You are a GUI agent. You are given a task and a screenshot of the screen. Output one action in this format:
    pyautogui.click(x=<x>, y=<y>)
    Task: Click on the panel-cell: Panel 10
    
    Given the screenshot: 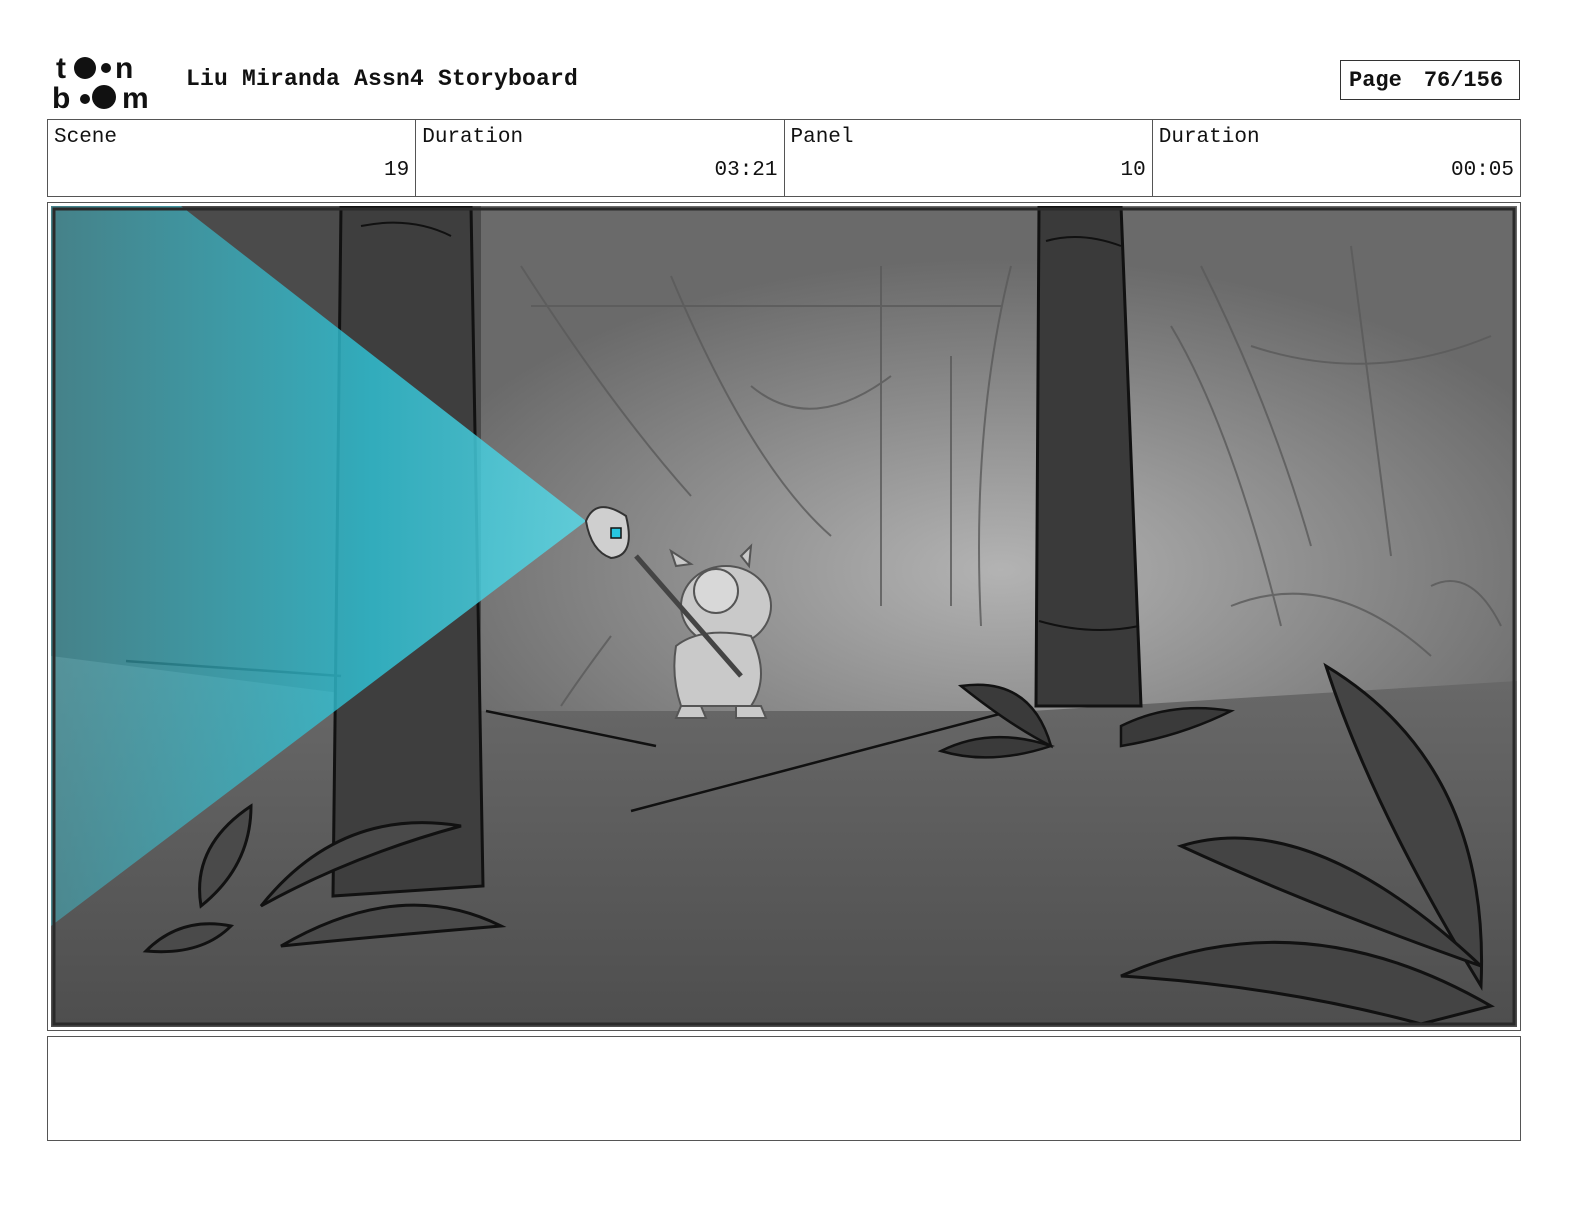 What is the action you would take?
    pyautogui.click(x=969, y=158)
    